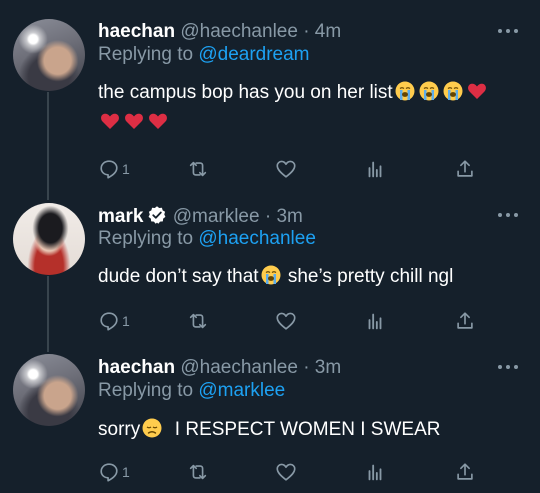 This screenshot has height=493, width=540. What do you see at coordinates (119, 429) in the screenshot?
I see `tweet-text-part: sorry` at bounding box center [119, 429].